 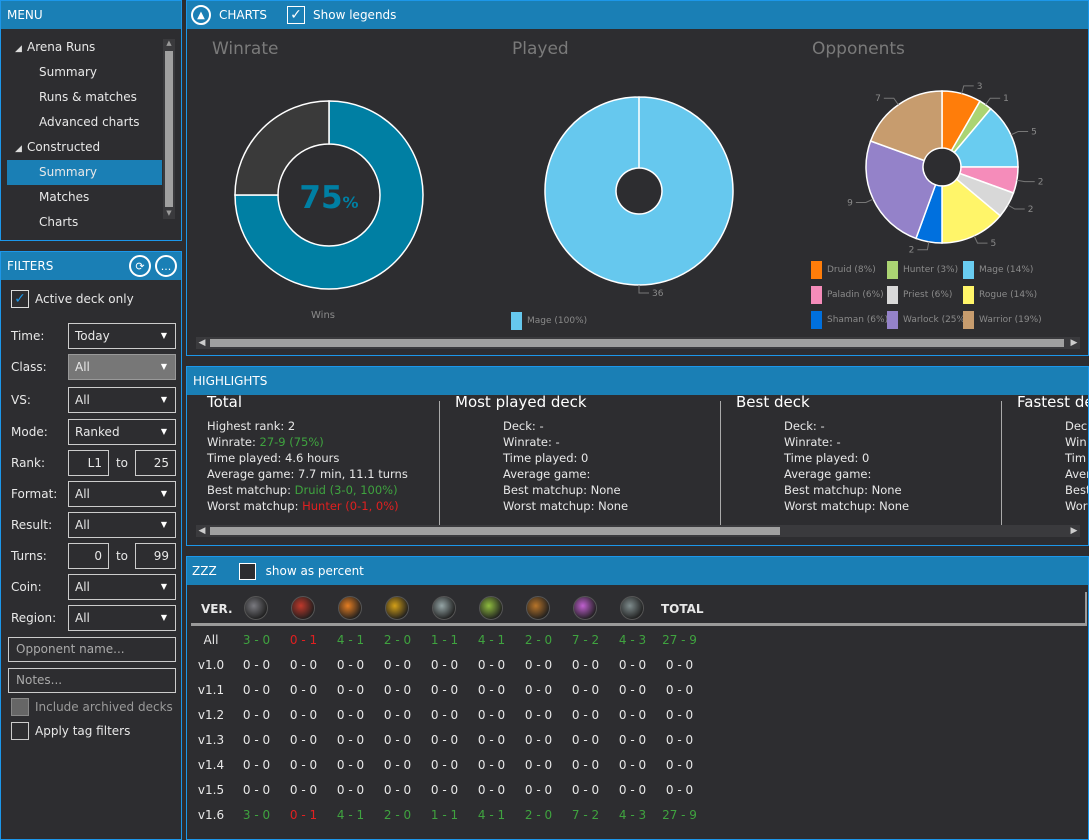 I want to click on active-deck-only-checkbox: ✓ Active deck only, so click(x=72, y=299).